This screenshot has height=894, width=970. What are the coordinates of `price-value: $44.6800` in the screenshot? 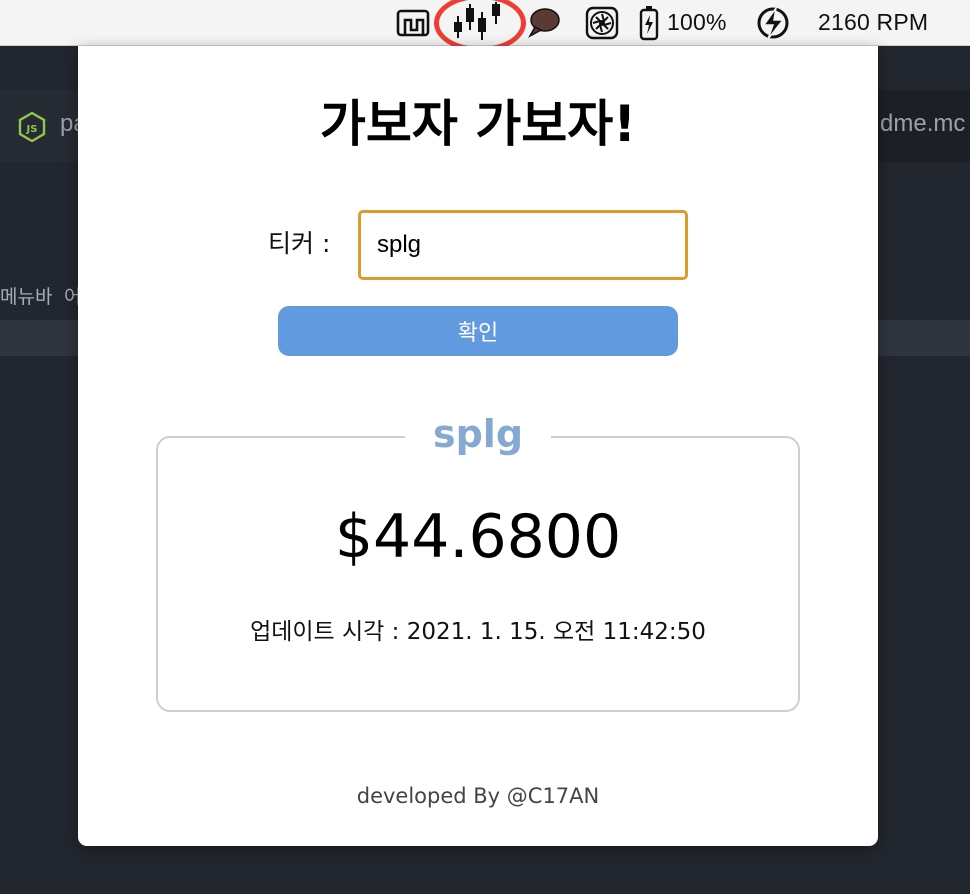 It's located at (478, 537).